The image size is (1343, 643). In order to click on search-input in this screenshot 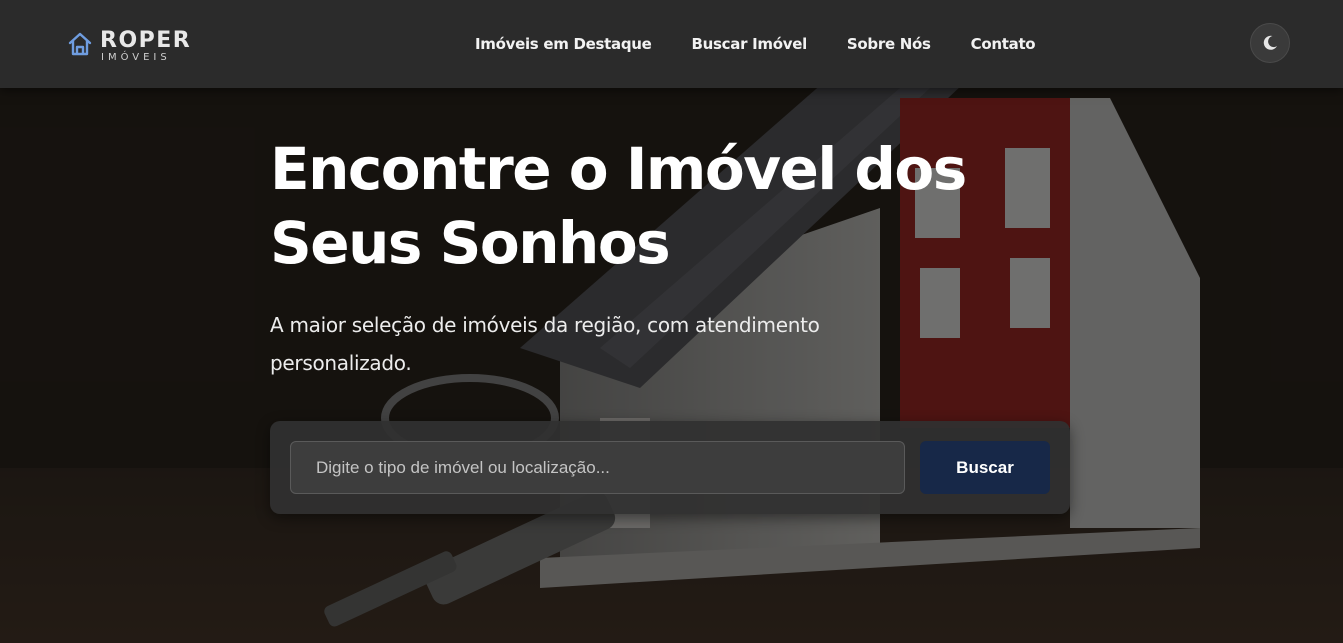, I will do `click(597, 467)`.